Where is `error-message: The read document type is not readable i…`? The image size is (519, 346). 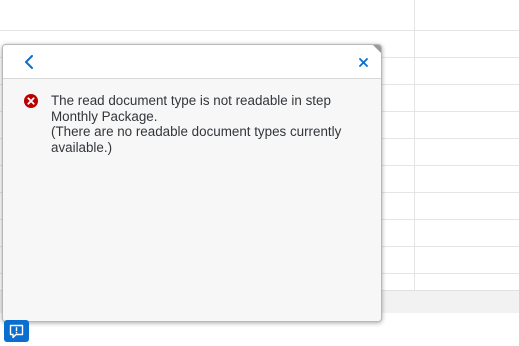
error-message: The read document type is not readable i… is located at coordinates (211, 124).